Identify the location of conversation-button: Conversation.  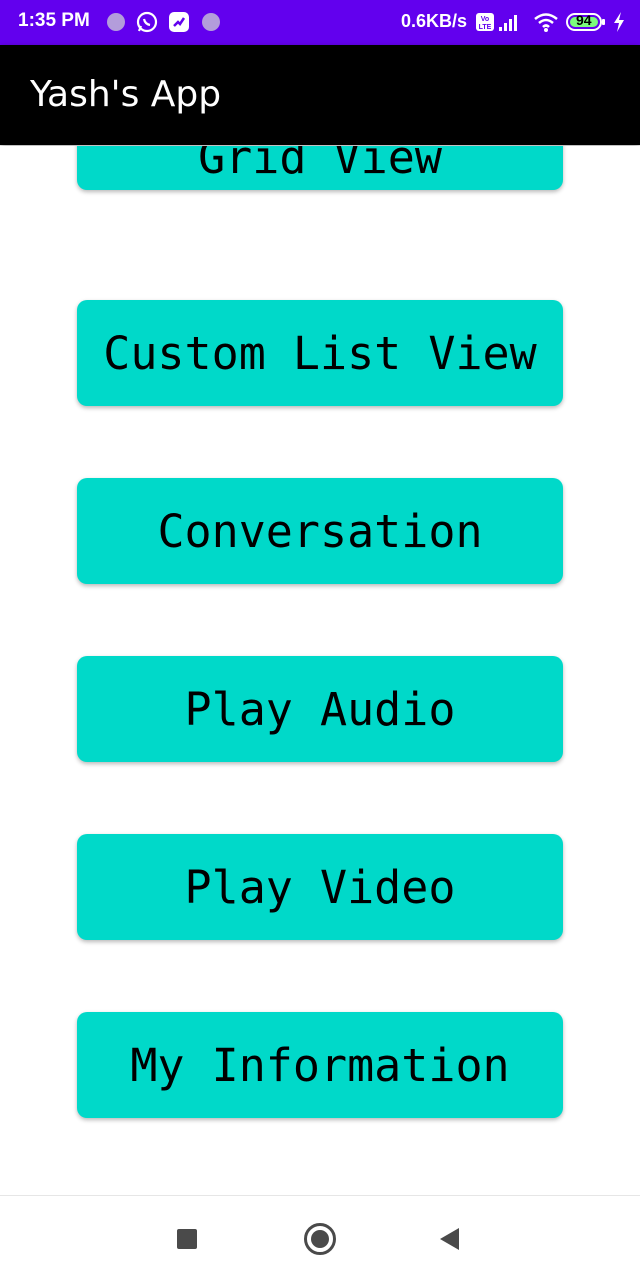
(320, 531).